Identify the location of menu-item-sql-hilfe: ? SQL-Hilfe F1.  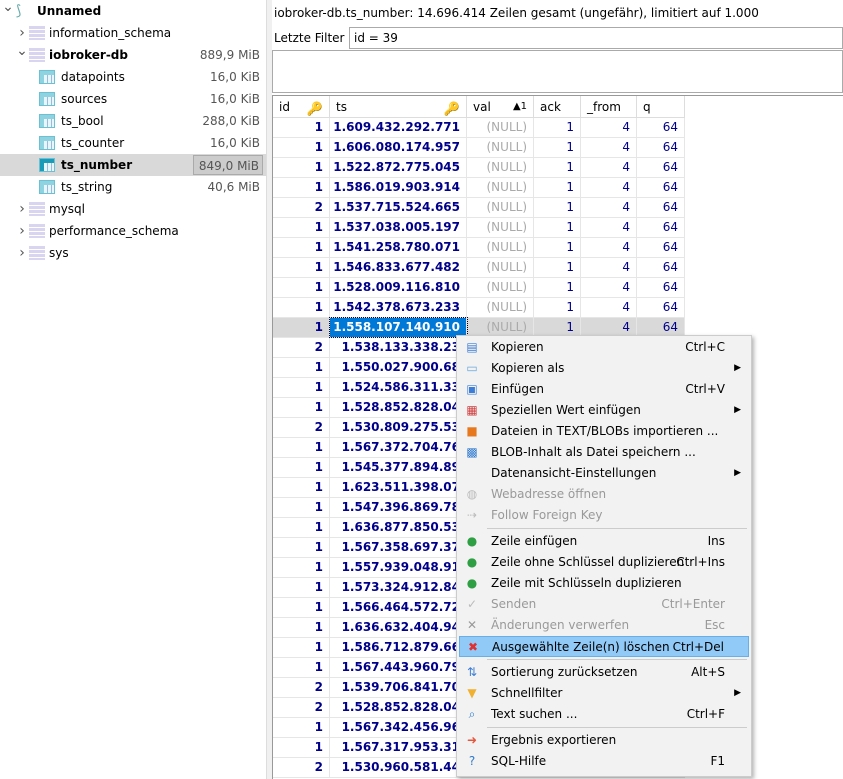
(604, 761).